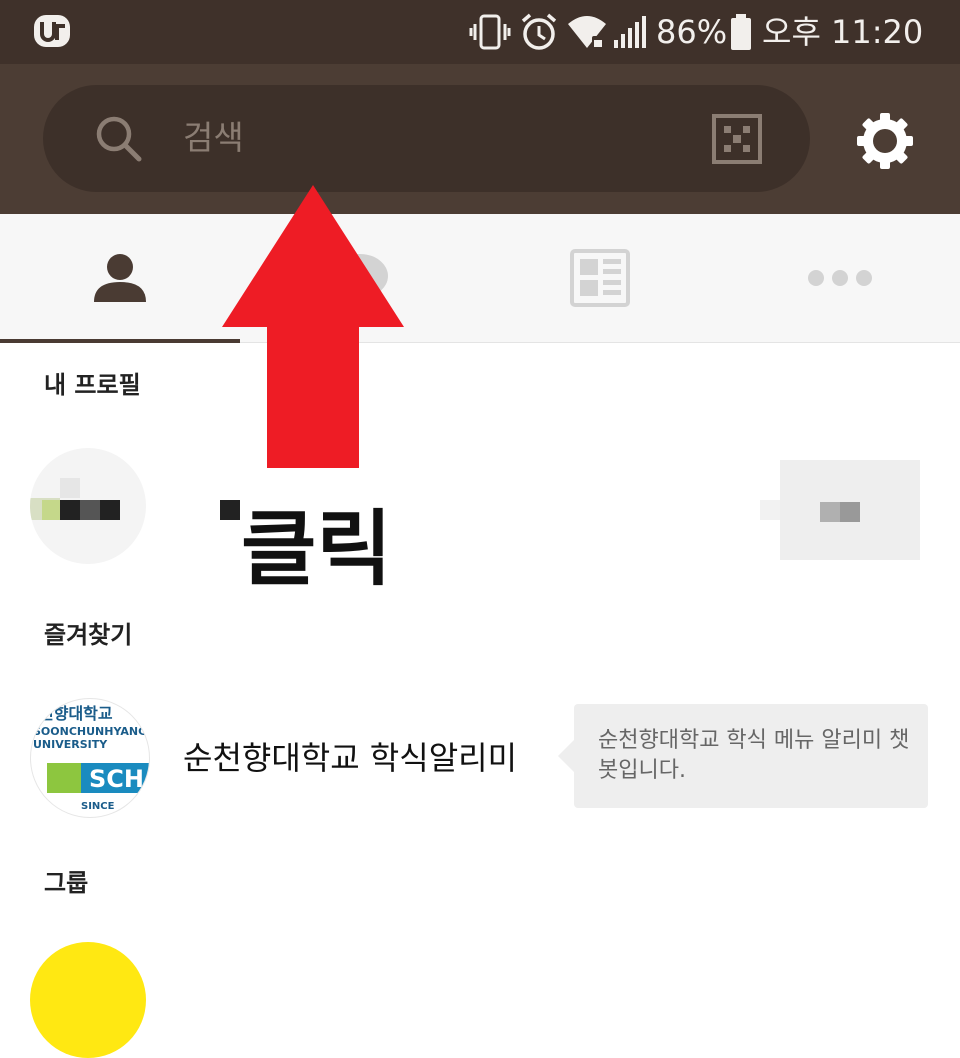 This screenshot has height=1058, width=960. Describe the element at coordinates (350, 758) in the screenshot. I see `favorite-name: 순천향대학교 학식알리미` at that location.